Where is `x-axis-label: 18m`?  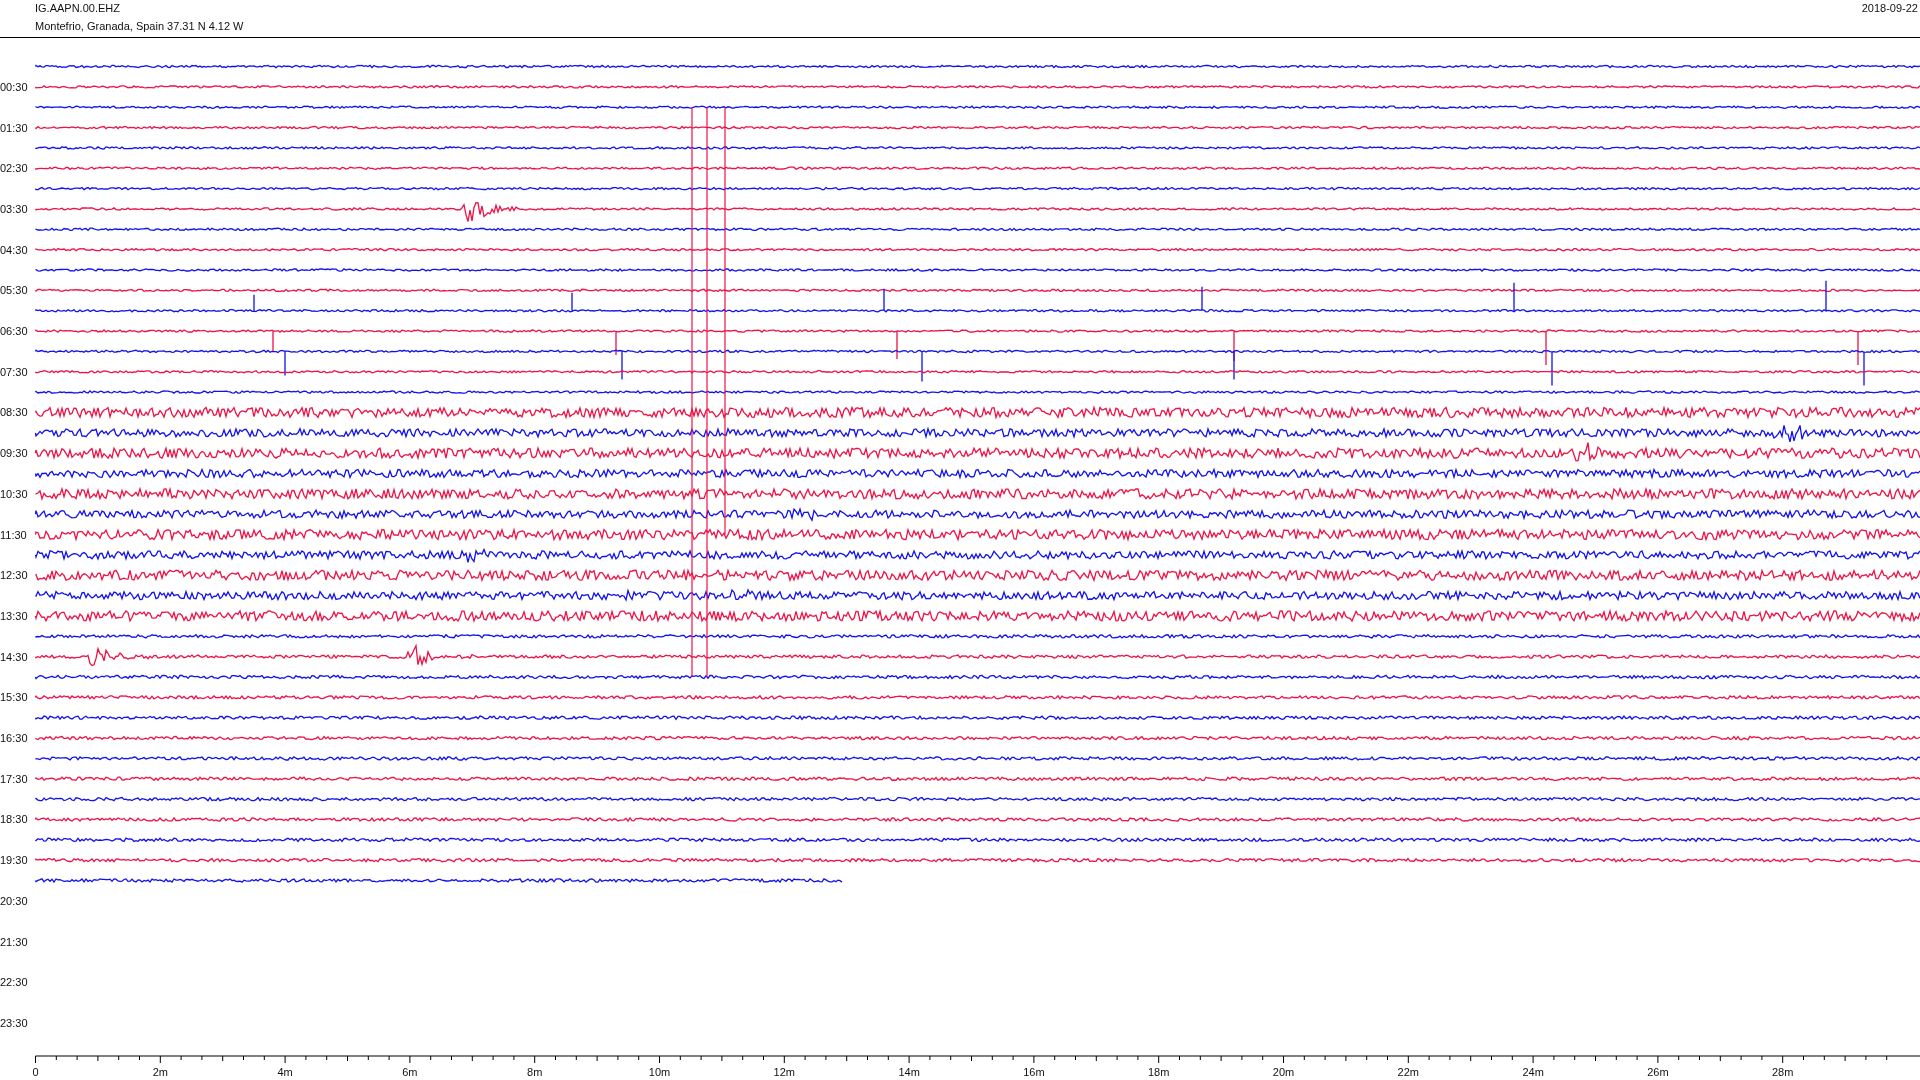 x-axis-label: 18m is located at coordinates (1159, 1072).